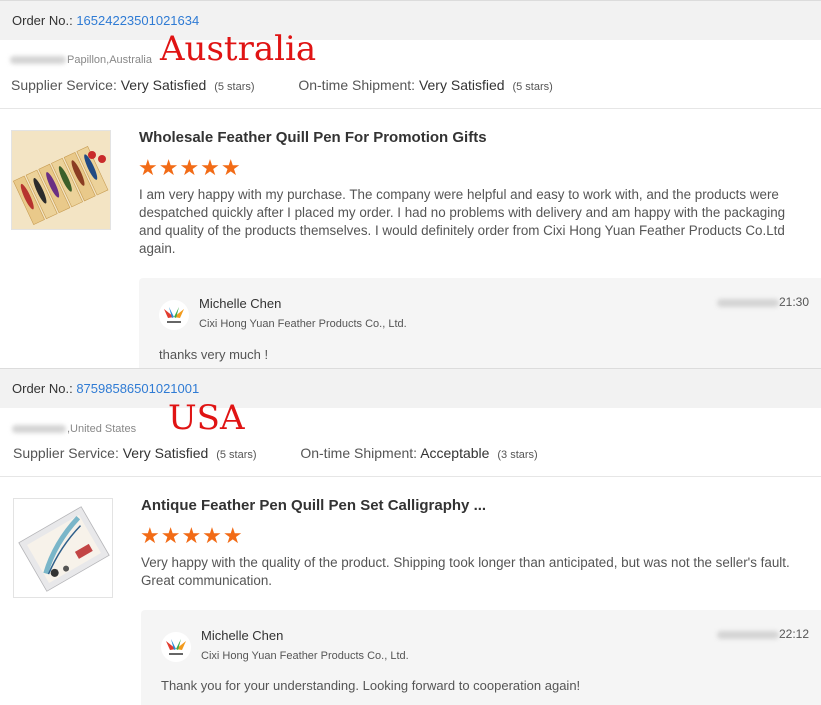 This screenshot has height=705, width=821. I want to click on country-annotation: USA, so click(206, 418).